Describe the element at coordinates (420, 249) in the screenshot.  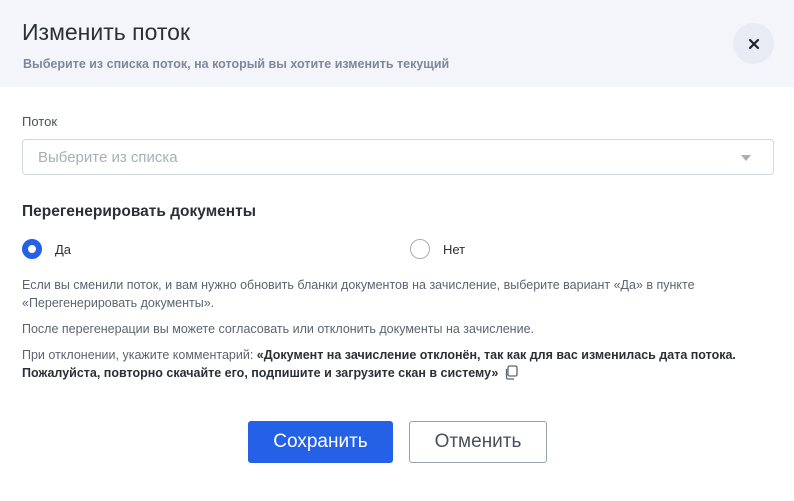
I see `radio-unchecked-icon` at that location.